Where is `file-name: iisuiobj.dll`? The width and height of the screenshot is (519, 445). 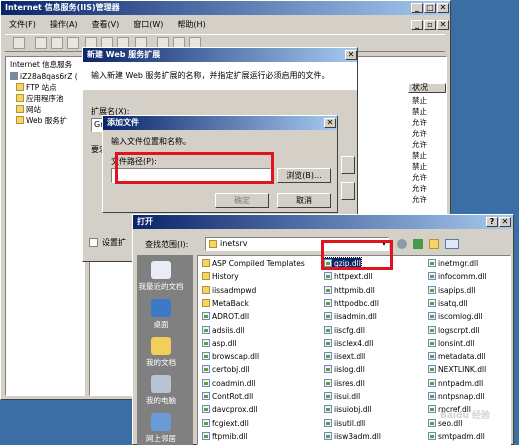 file-name: iisuiobj.dll is located at coordinates (353, 410).